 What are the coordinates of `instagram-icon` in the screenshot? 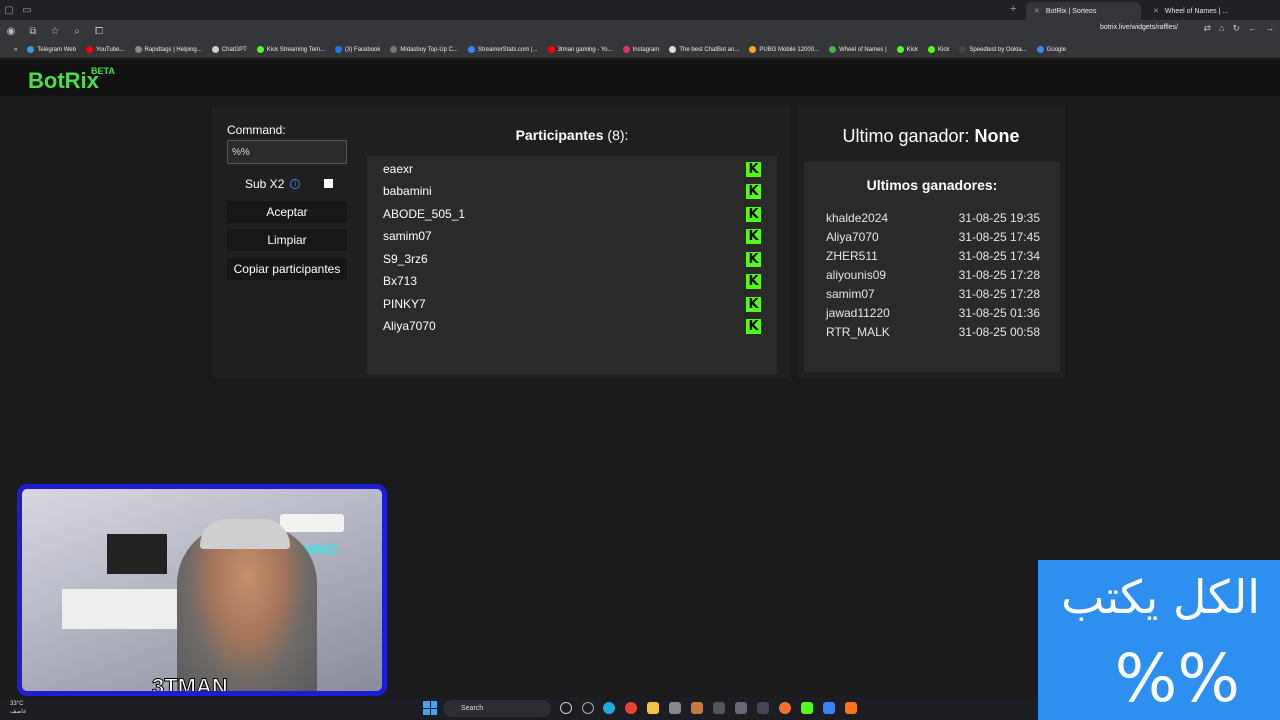 It's located at (626, 49).